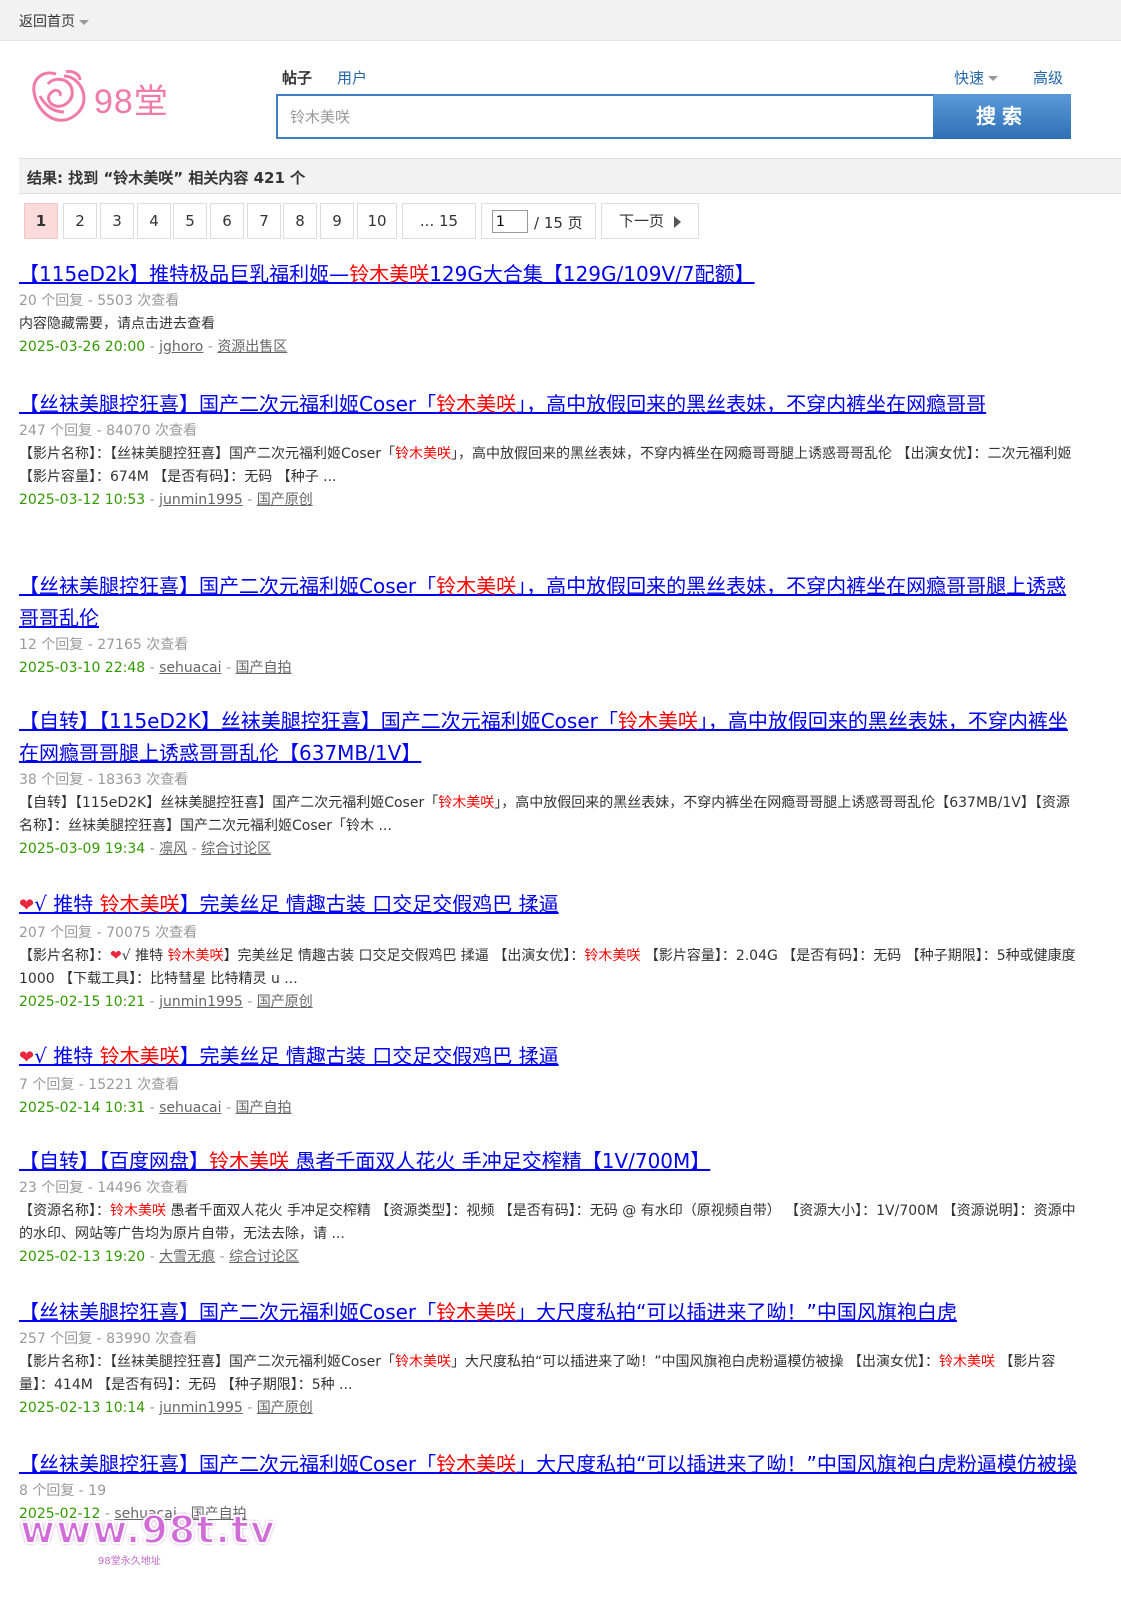  Describe the element at coordinates (190, 221) in the screenshot. I see `page-link-5: 5` at that location.